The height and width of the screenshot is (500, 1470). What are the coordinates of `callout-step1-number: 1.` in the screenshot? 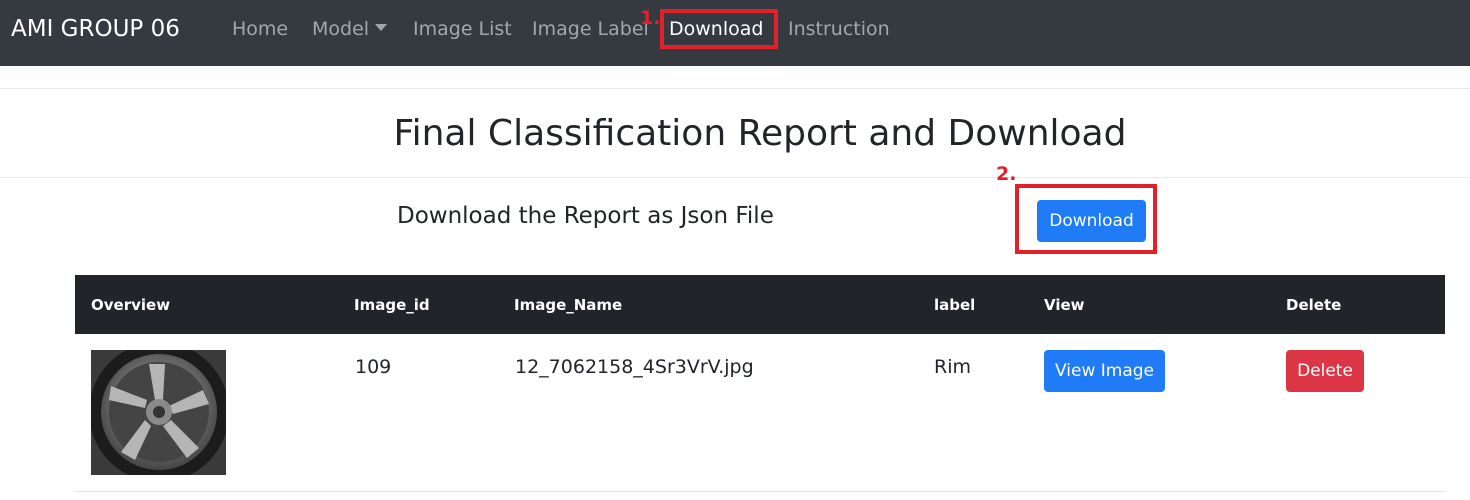 It's located at (650, 18).